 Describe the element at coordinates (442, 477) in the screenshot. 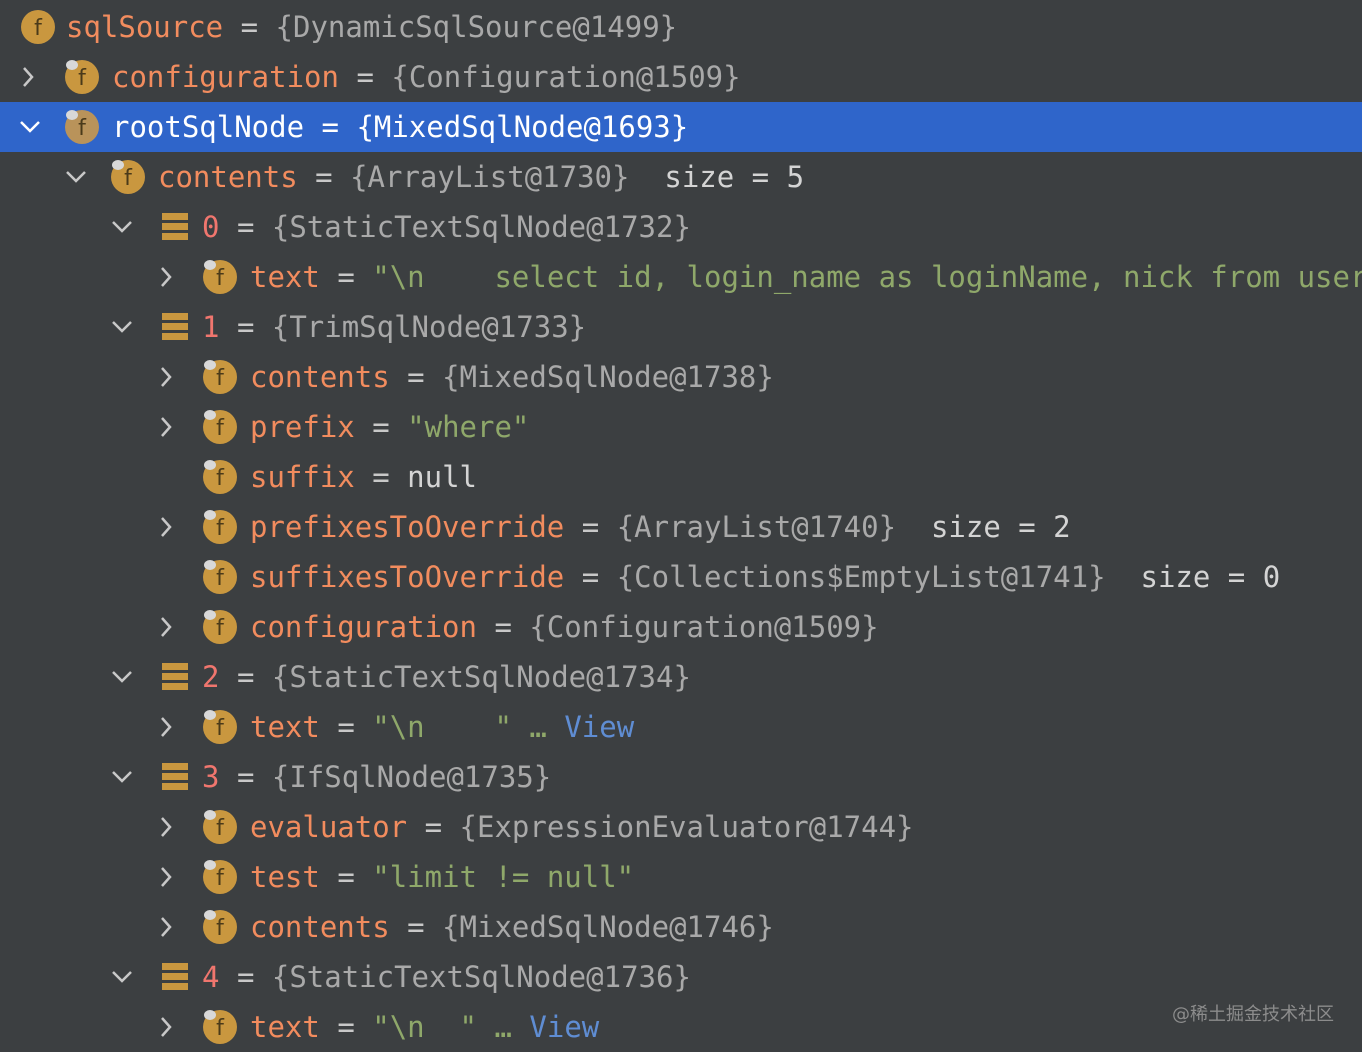

I see `null-value: null` at that location.